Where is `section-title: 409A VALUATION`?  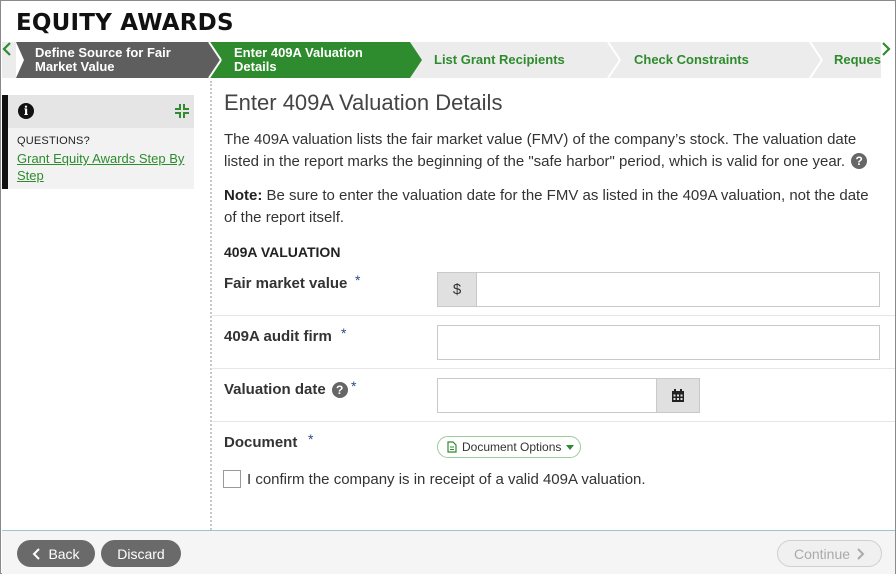 section-title: 409A VALUATION is located at coordinates (282, 252).